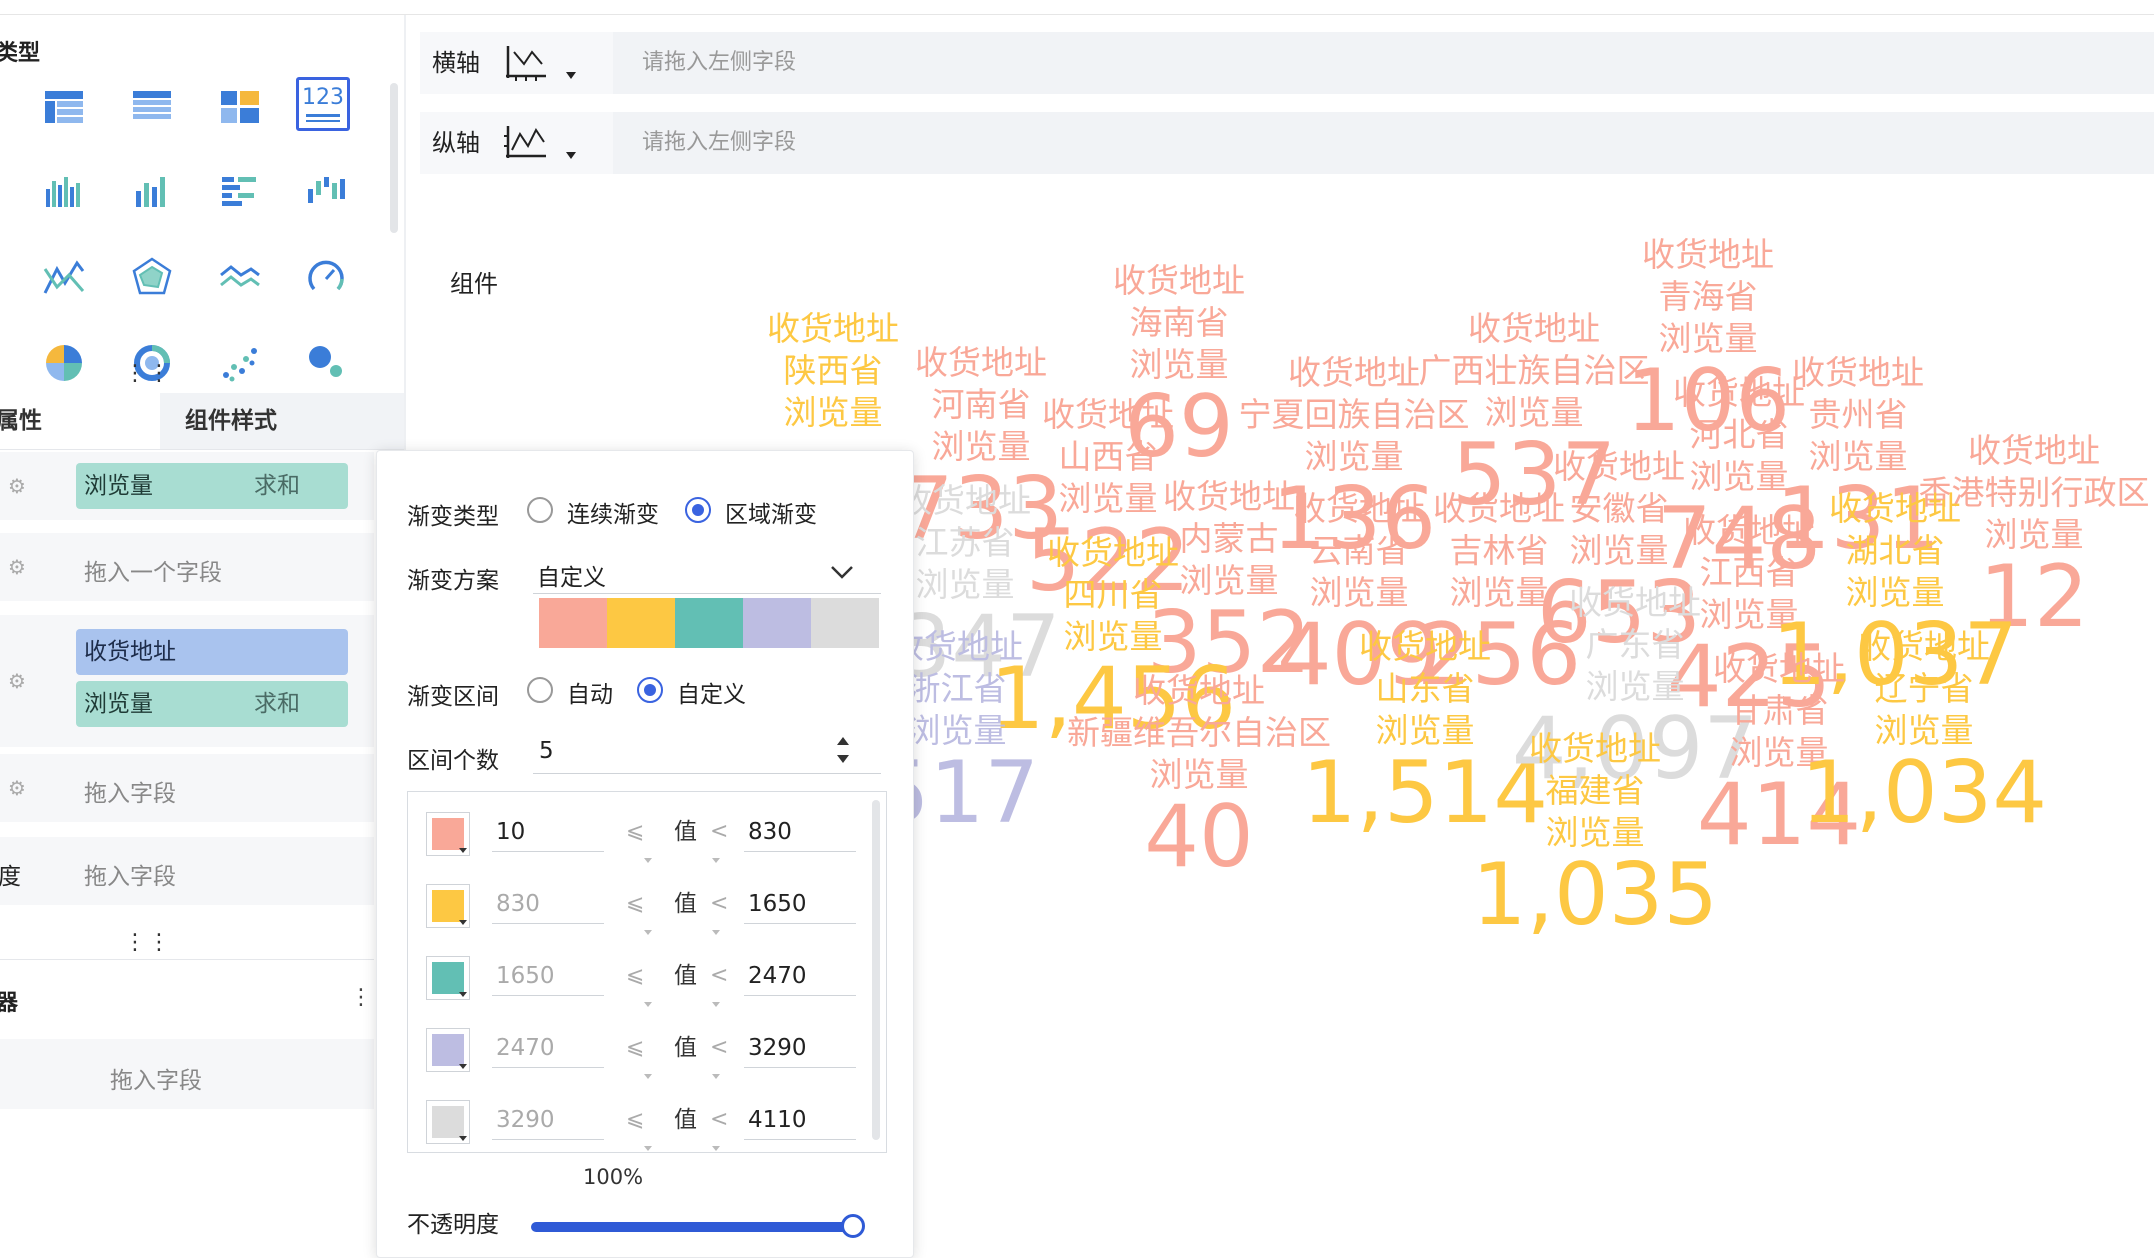  I want to click on range-to-input: 4110, so click(800, 1120).